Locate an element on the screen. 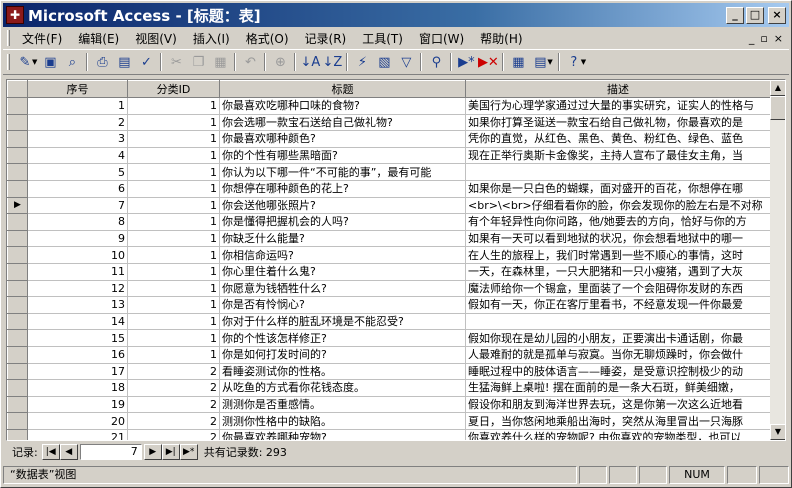 The height and width of the screenshot is (488, 792). scroll-down-arrow-icon: ▼ is located at coordinates (777, 432).